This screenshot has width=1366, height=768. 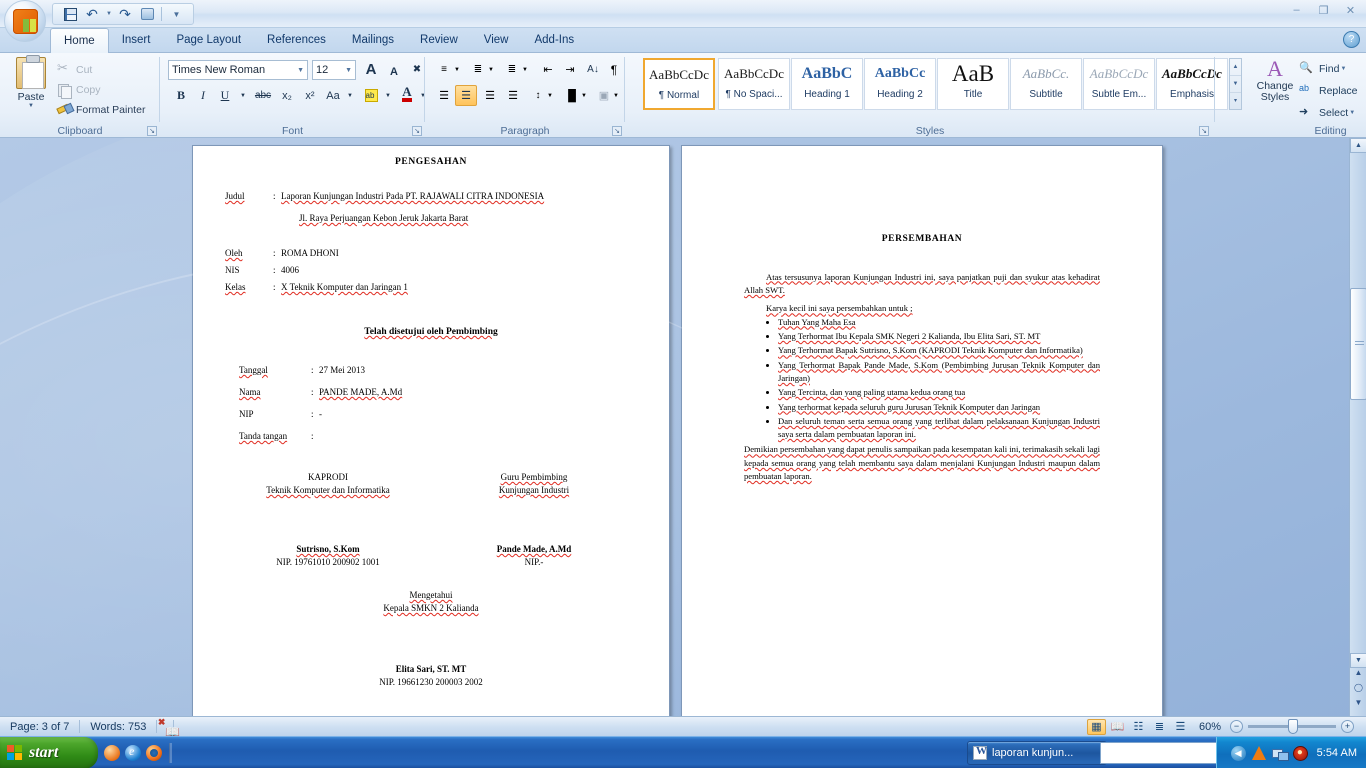 I want to click on paragraph-dialog-launcher: ↘, so click(x=617, y=131).